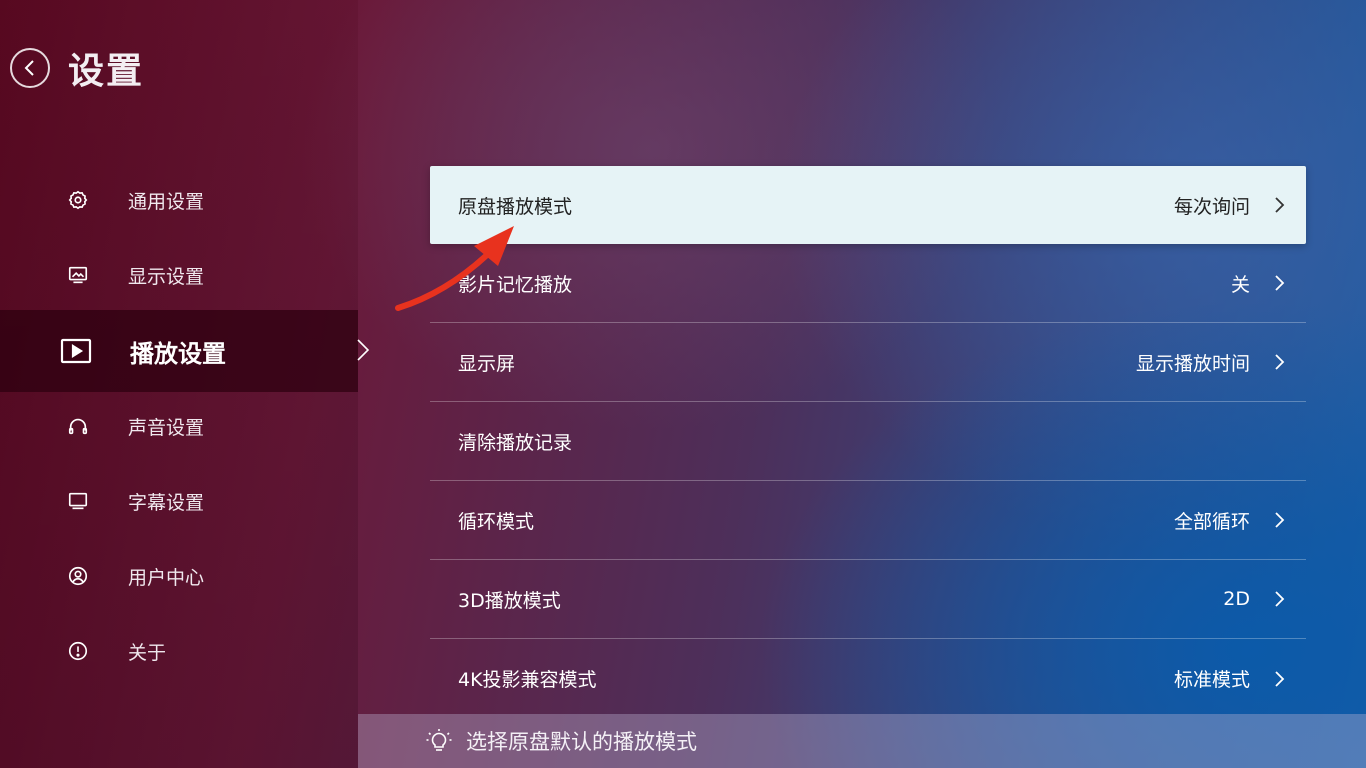 Image resolution: width=1366 pixels, height=768 pixels. What do you see at coordinates (78, 275) in the screenshot?
I see `image-icon` at bounding box center [78, 275].